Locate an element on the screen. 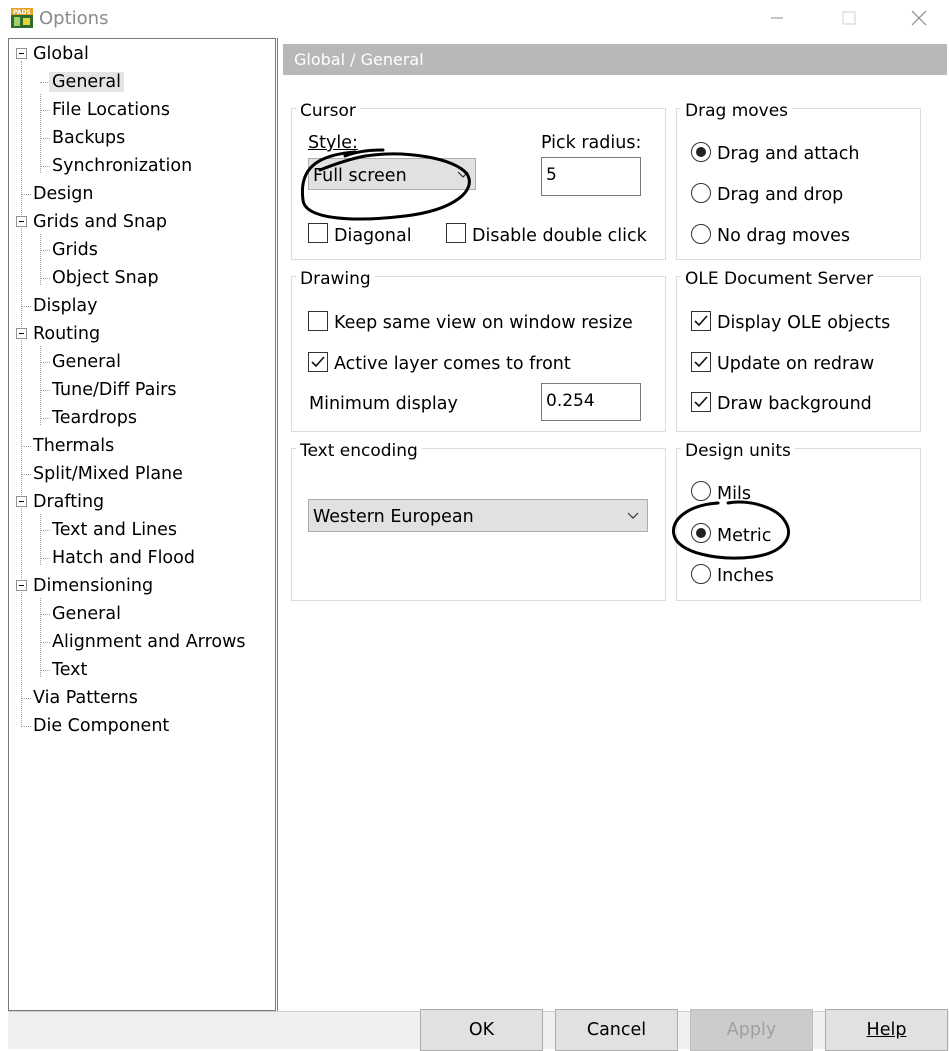 This screenshot has height=1051, width=949. pick-radius-input: 5 is located at coordinates (591, 176).